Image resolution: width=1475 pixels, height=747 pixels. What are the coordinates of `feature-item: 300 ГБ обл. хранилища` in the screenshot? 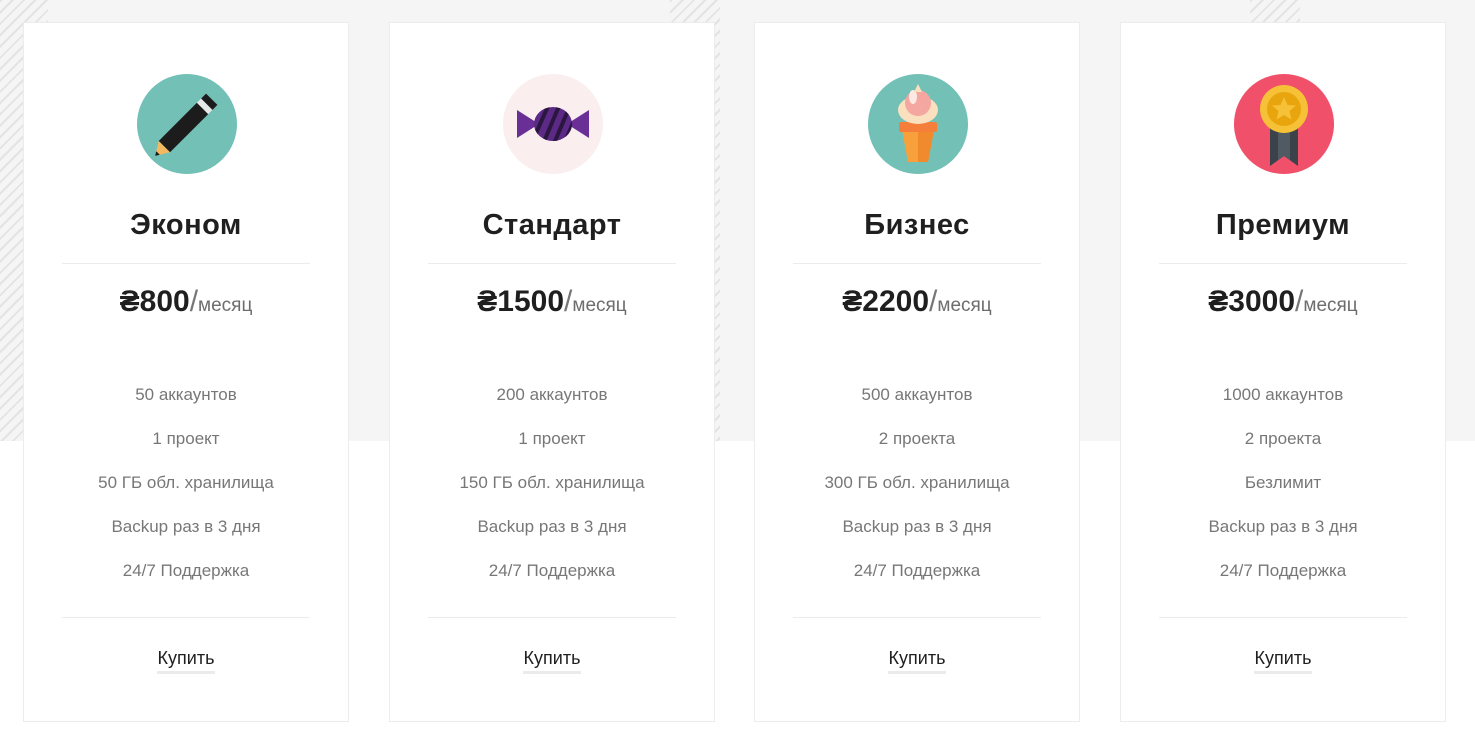 It's located at (917, 482).